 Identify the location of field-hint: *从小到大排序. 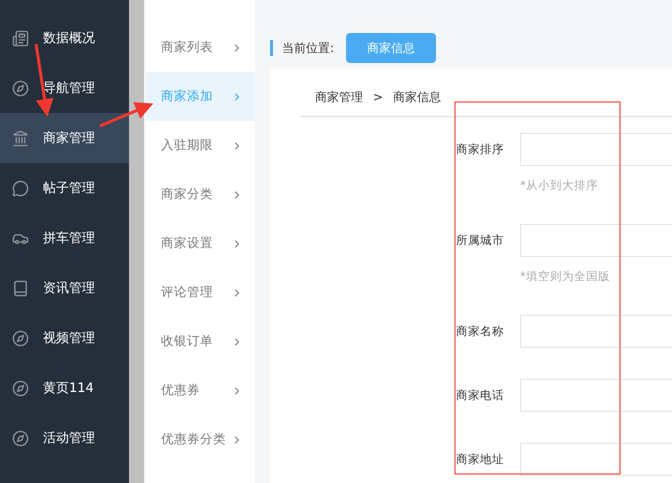
(559, 185).